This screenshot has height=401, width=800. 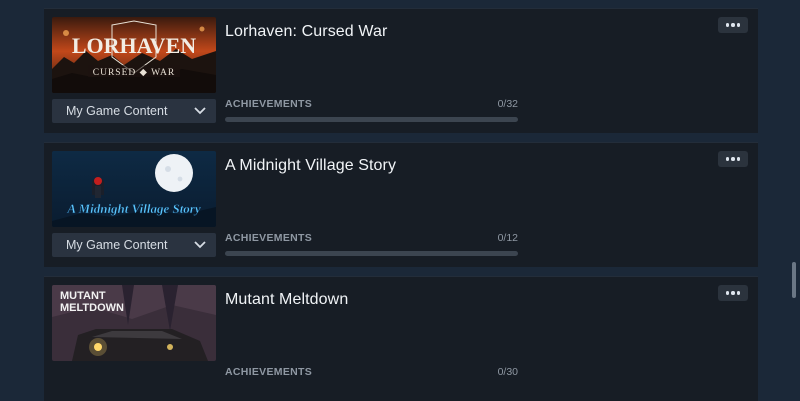 What do you see at coordinates (306, 32) in the screenshot?
I see `game-title: Lorhaven: Cursed War` at bounding box center [306, 32].